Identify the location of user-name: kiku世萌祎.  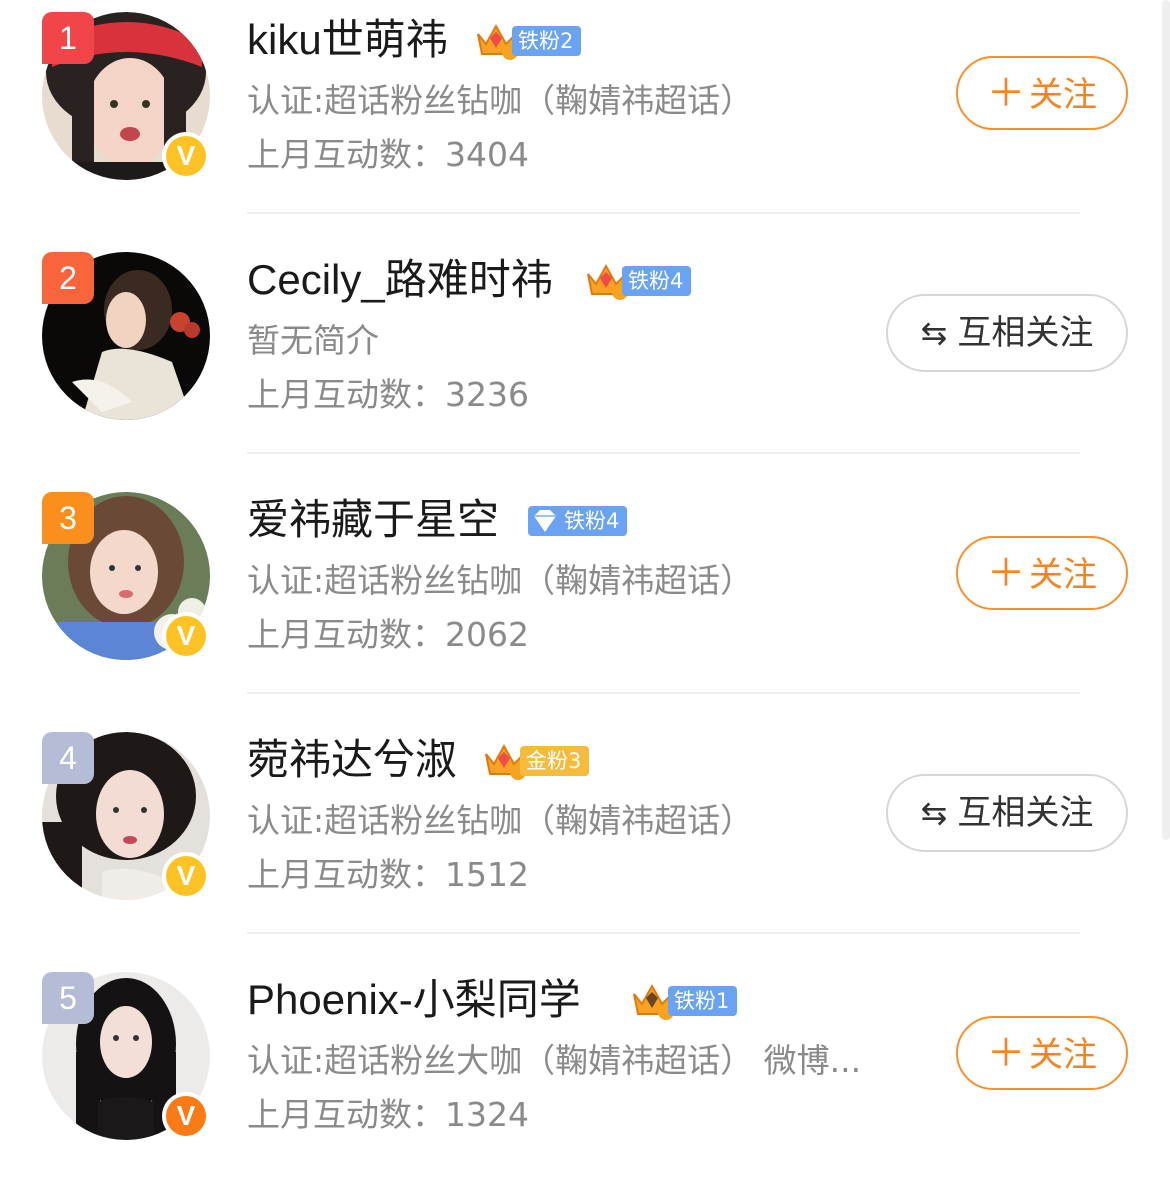
(347, 40).